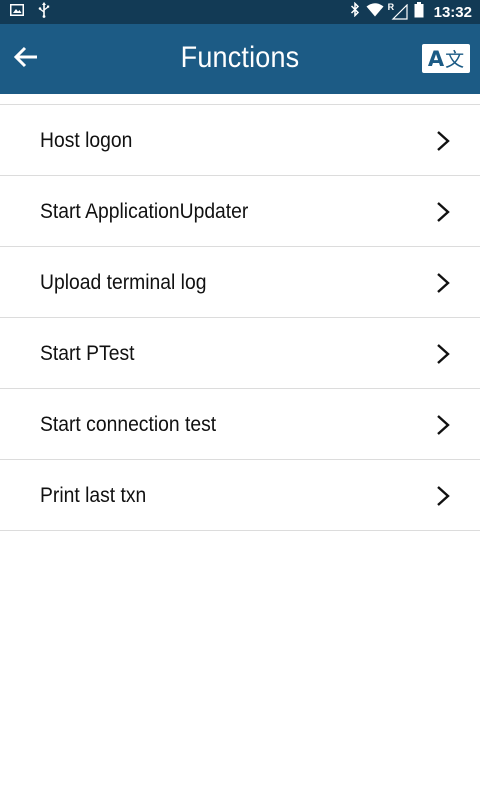  Describe the element at coordinates (411, 12) in the screenshot. I see `status-right: R 13:32` at that location.